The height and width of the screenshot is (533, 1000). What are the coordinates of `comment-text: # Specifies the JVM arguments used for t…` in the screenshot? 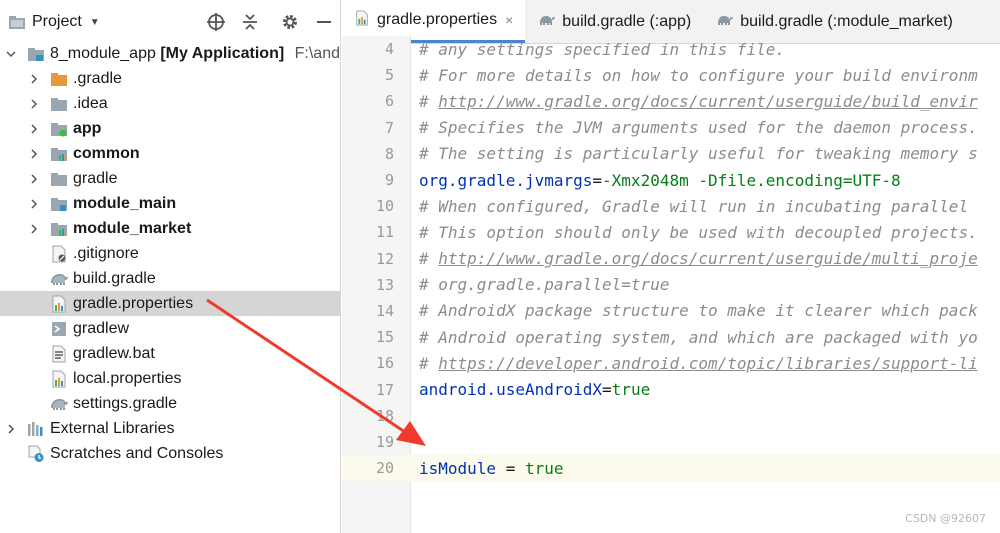 It's located at (698, 128).